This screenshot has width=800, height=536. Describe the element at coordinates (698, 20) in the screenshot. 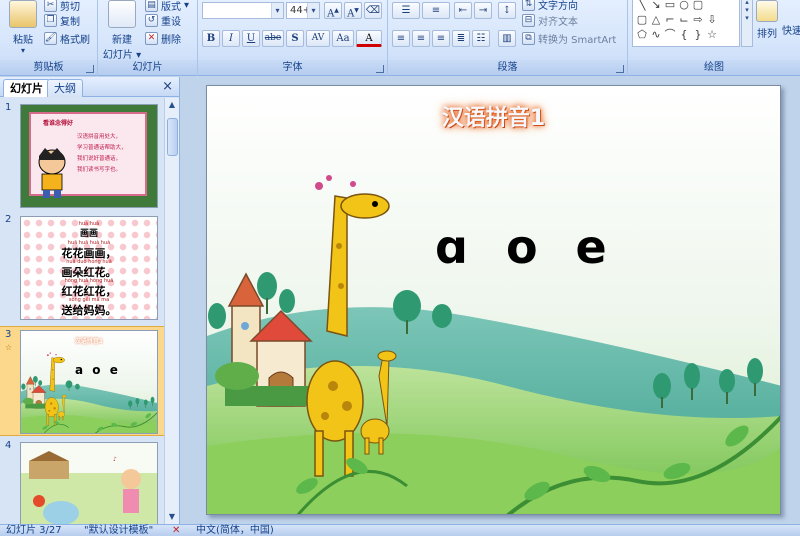

I see `arrow-right-icon: ⇨` at that location.